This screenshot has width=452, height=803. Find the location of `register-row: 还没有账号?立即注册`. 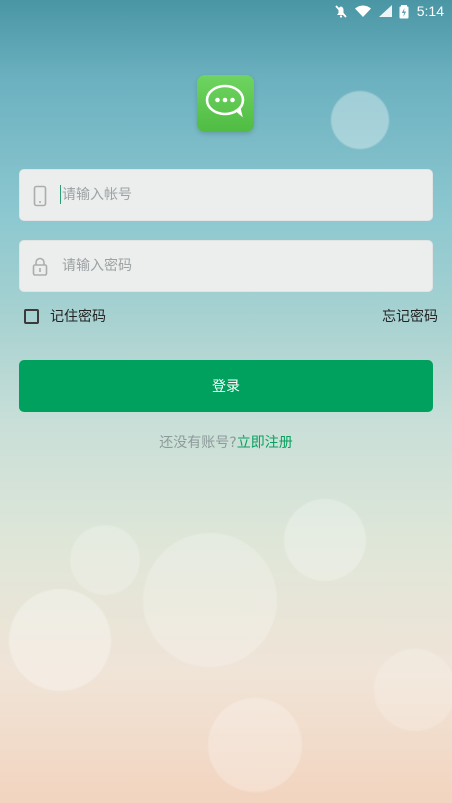

register-row: 还没有账号?立即注册 is located at coordinates (226, 443).